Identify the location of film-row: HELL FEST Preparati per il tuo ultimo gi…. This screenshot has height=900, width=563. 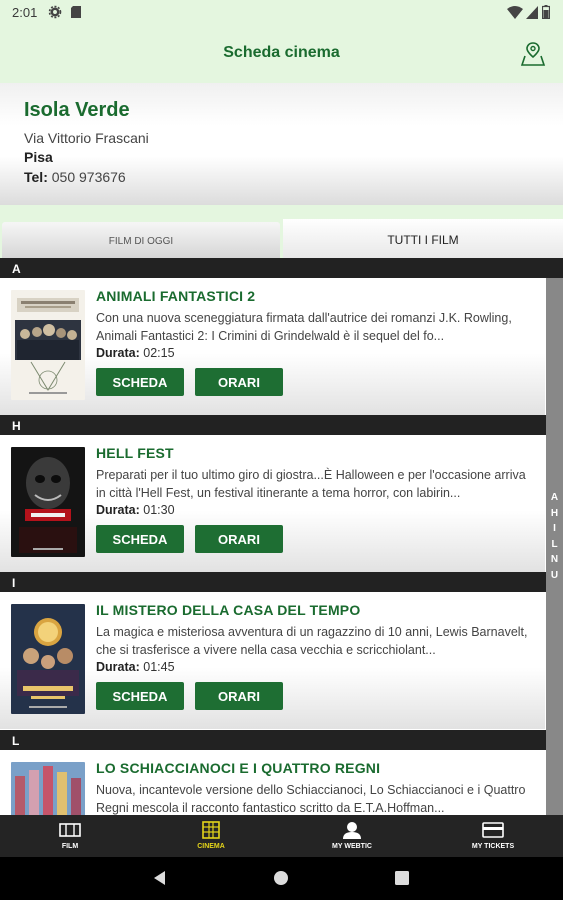
(272, 503).